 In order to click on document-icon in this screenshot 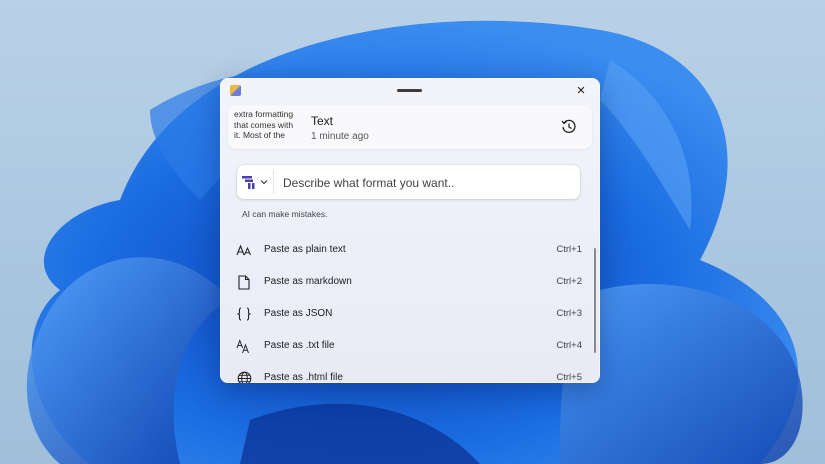, I will do `click(244, 282)`.